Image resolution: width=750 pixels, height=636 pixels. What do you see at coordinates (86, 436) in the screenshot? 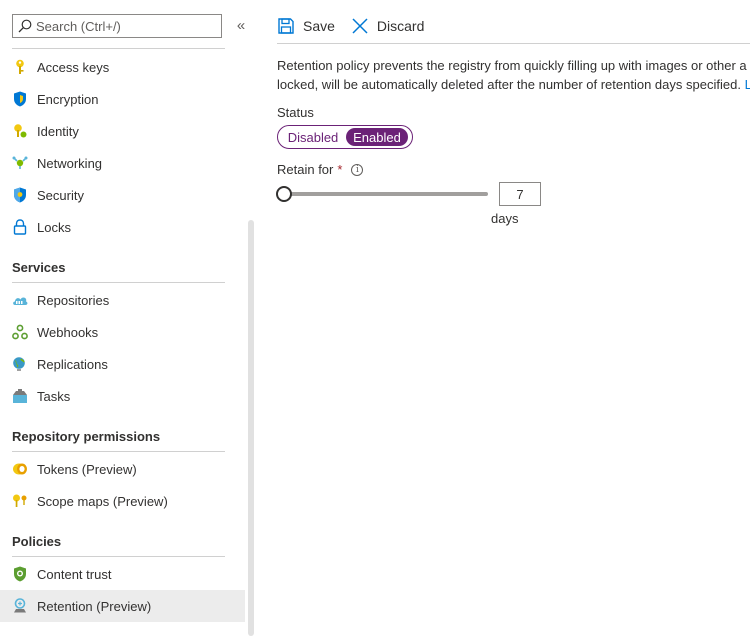
I see `section-header-repository-permissions: Repository permissions` at bounding box center [86, 436].